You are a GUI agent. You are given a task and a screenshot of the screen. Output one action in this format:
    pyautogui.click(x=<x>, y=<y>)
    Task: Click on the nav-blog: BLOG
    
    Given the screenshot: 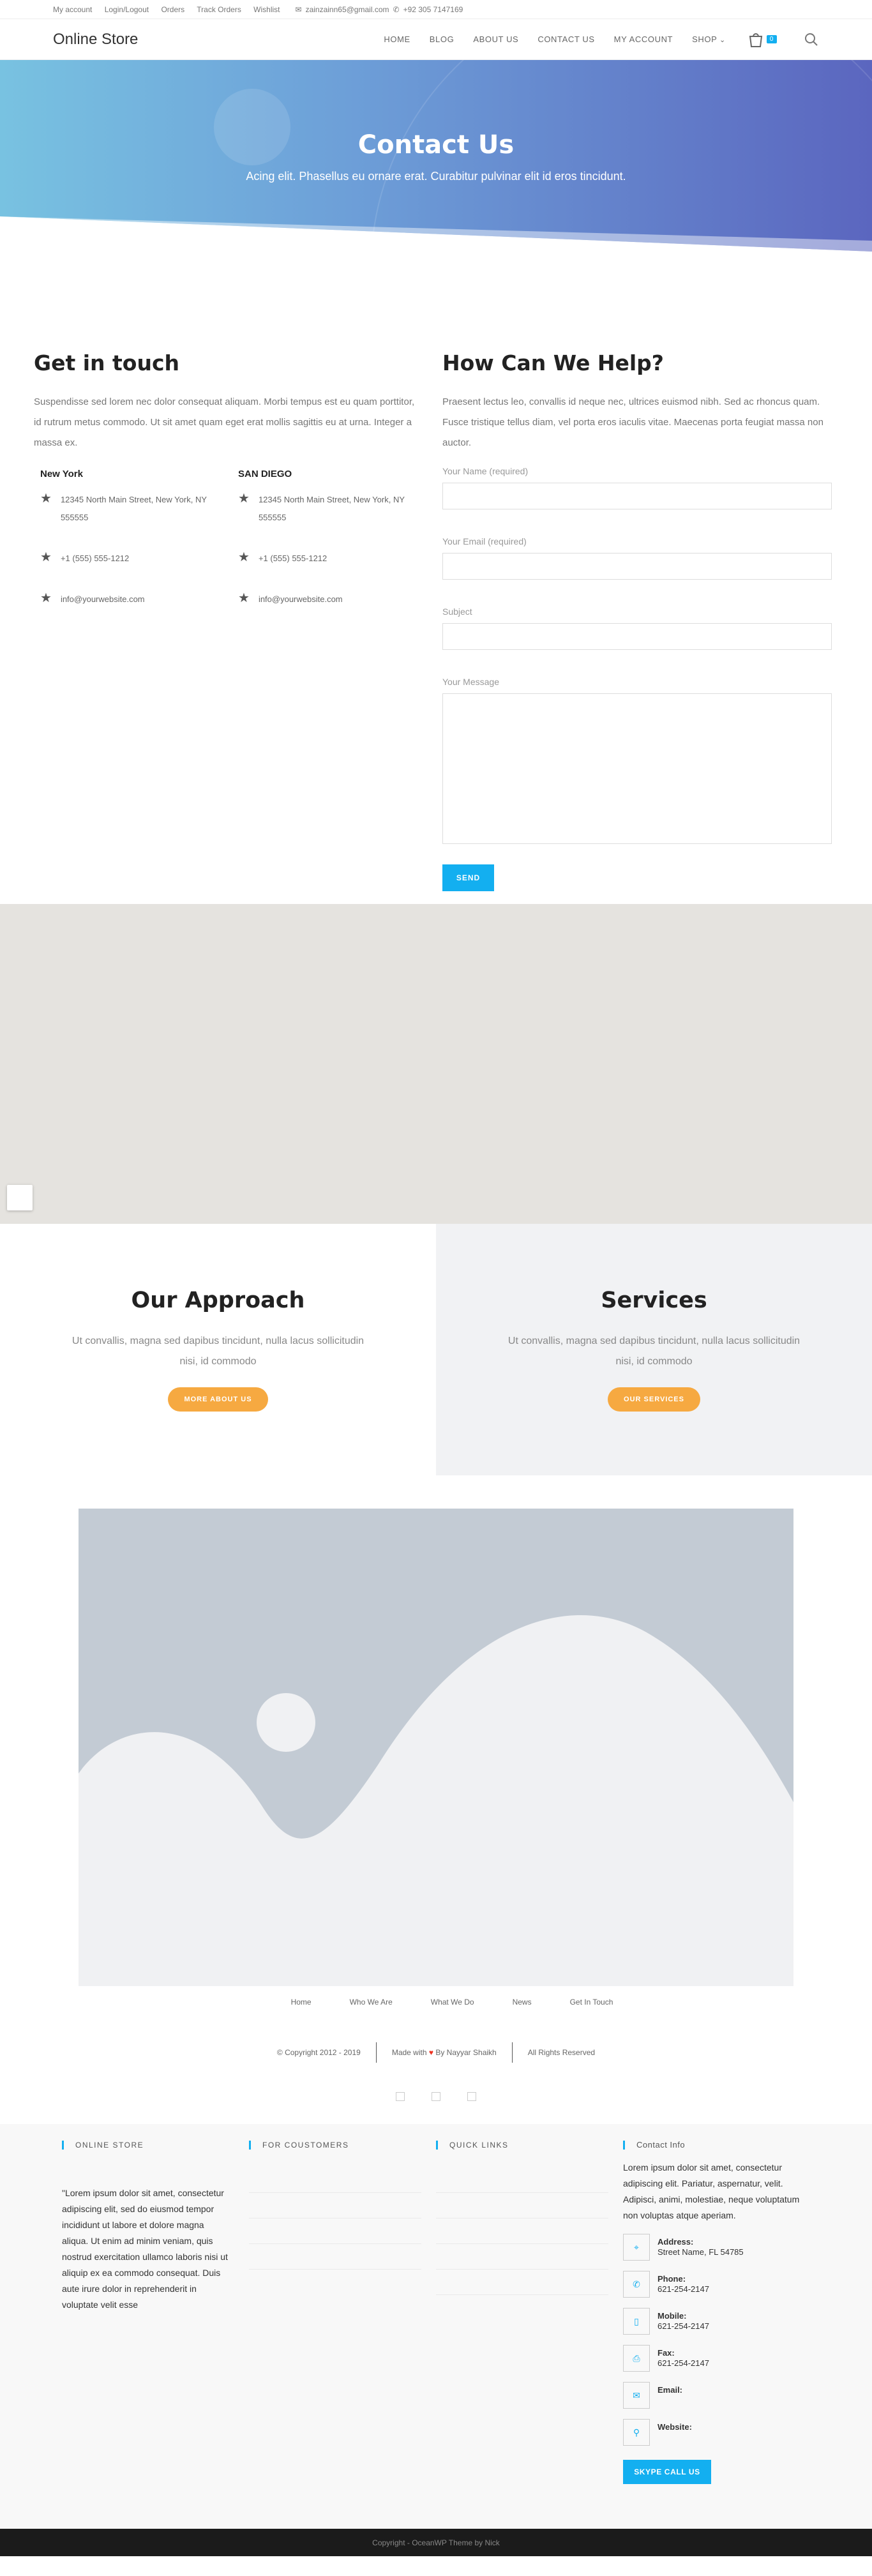 What is the action you would take?
    pyautogui.click(x=442, y=39)
    